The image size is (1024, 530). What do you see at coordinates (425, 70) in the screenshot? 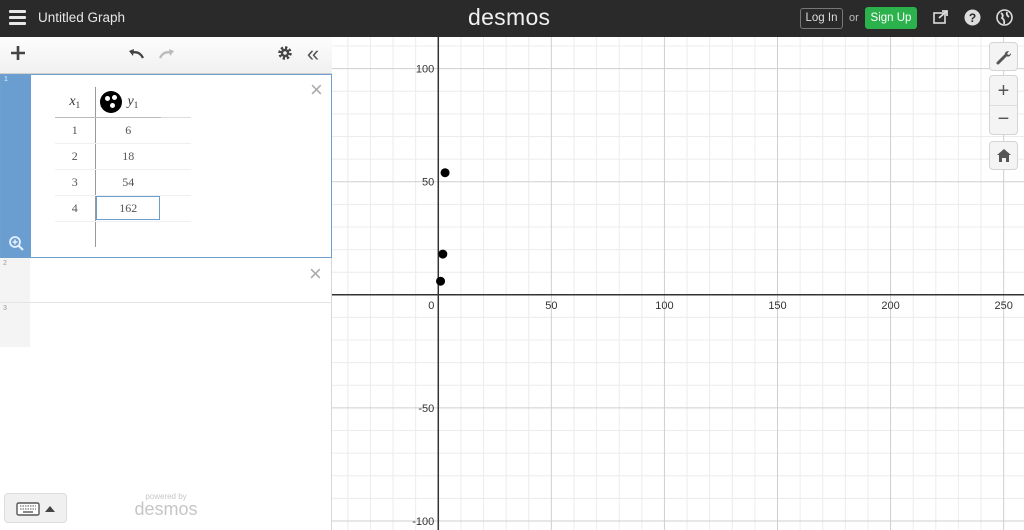
I see `y-tick-label: 100` at bounding box center [425, 70].